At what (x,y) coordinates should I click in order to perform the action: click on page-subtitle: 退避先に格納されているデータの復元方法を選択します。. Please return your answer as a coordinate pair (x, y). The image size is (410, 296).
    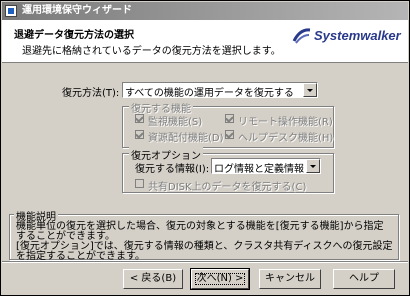
    Looking at the image, I should click on (151, 51).